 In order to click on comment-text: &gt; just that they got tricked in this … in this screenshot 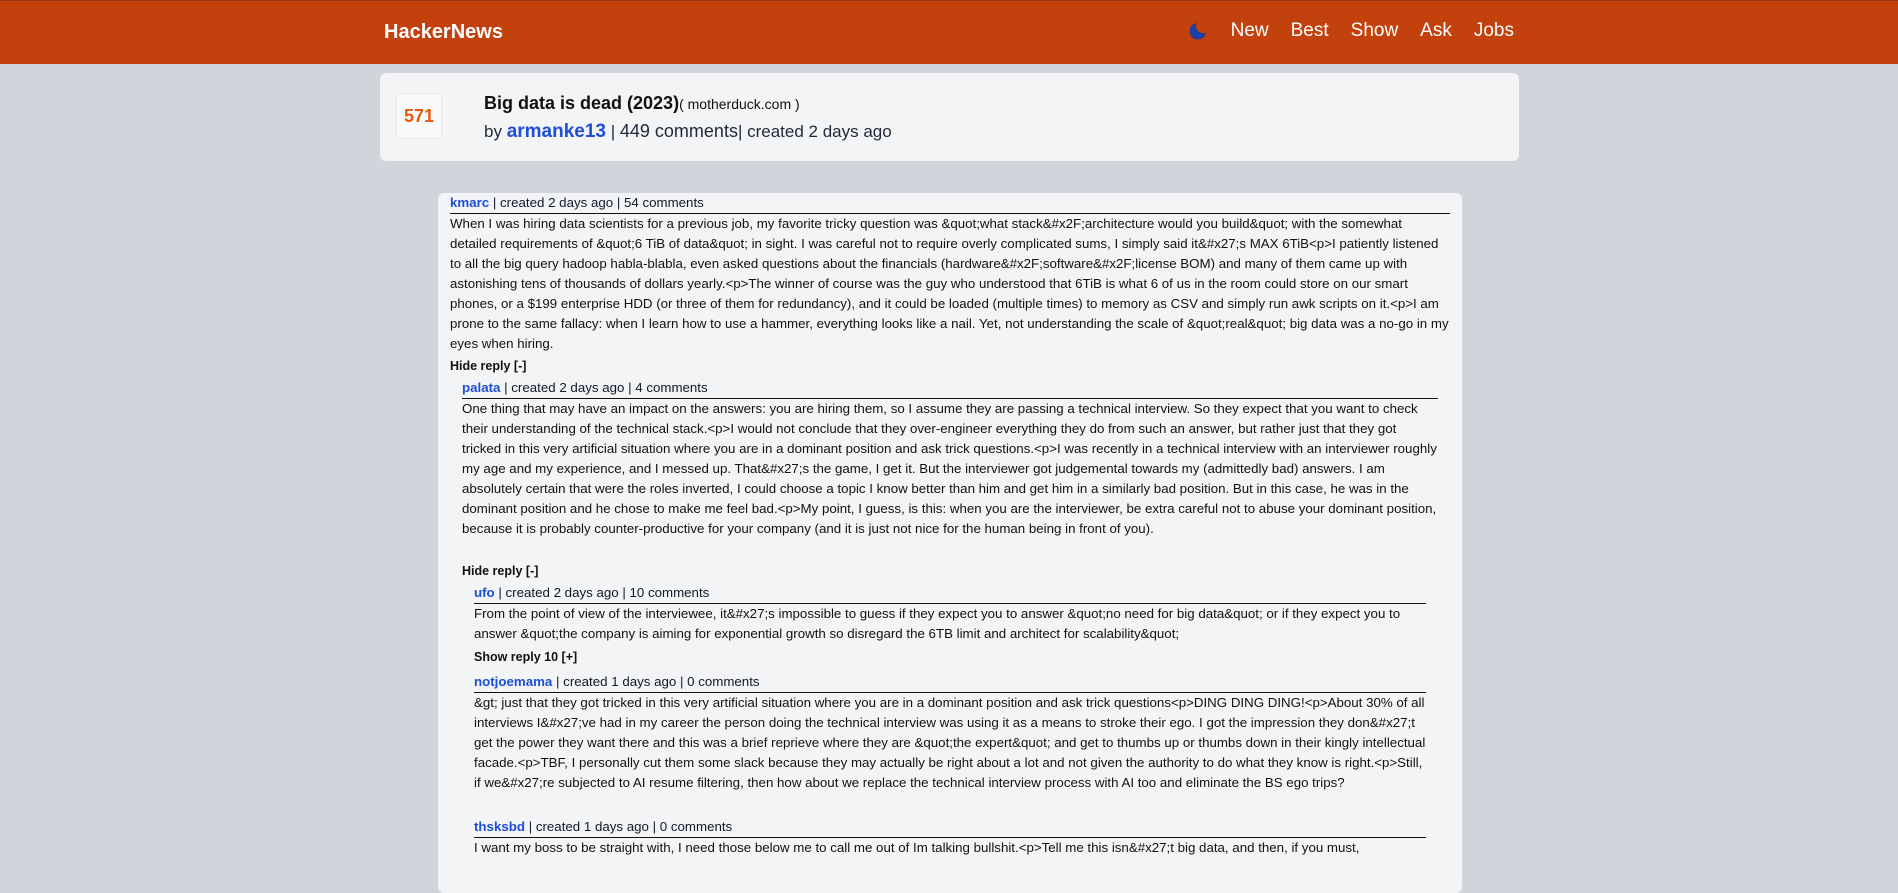, I will do `click(950, 742)`.